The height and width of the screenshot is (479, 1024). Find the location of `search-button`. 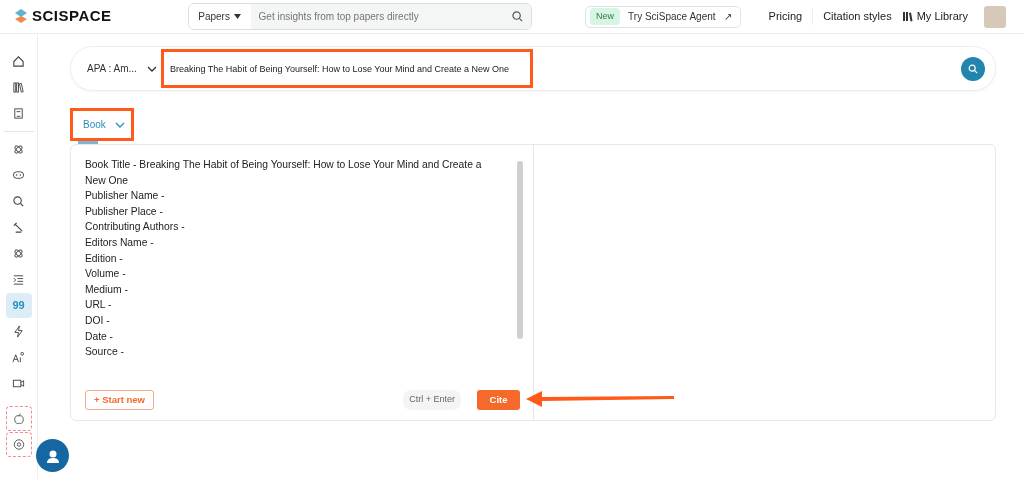

search-button is located at coordinates (973, 68).